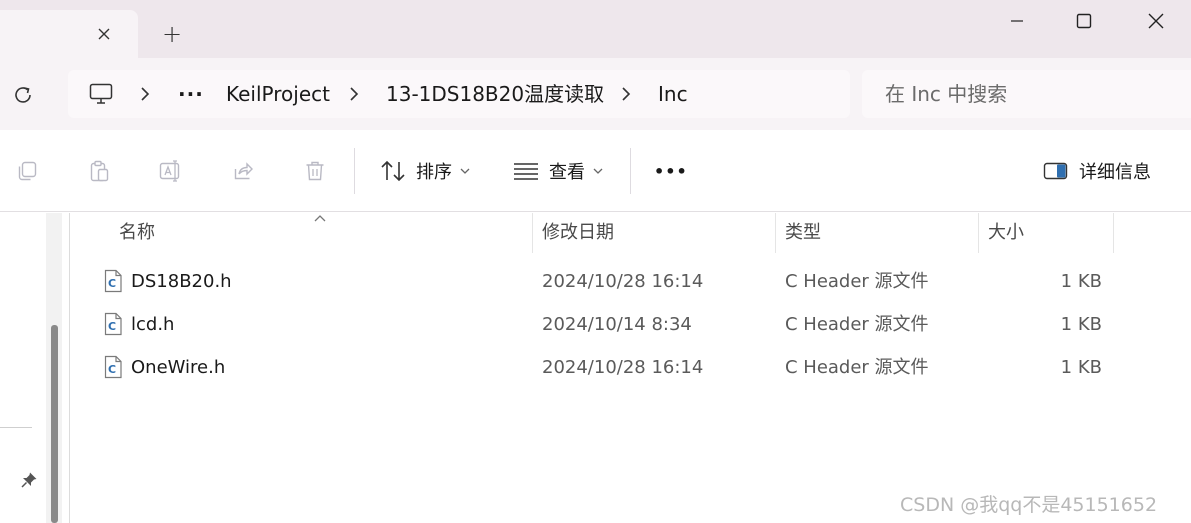  Describe the element at coordinates (578, 233) in the screenshot. I see `column-header-date: 修改日期` at that location.